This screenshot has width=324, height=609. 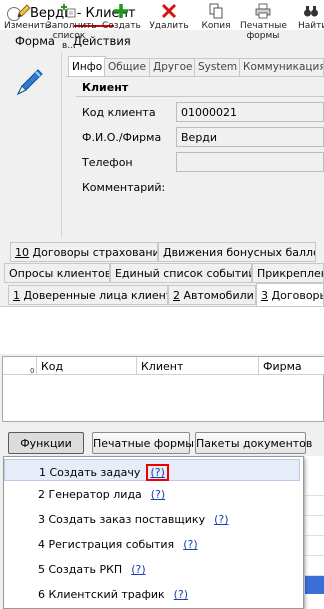 I want to click on help-link-client-traffic: (?), so click(x=181, y=594).